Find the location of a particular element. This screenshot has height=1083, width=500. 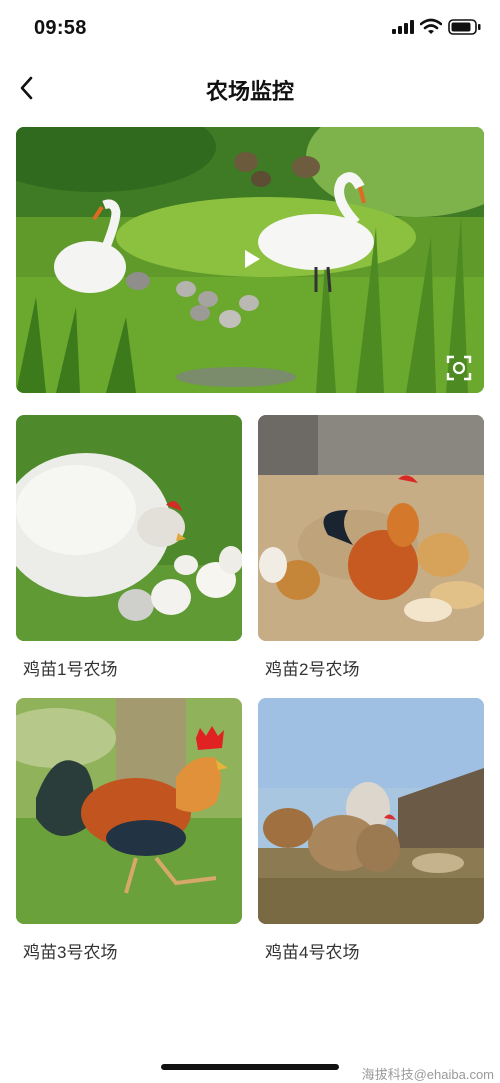

hens-field-image is located at coordinates (371, 811).